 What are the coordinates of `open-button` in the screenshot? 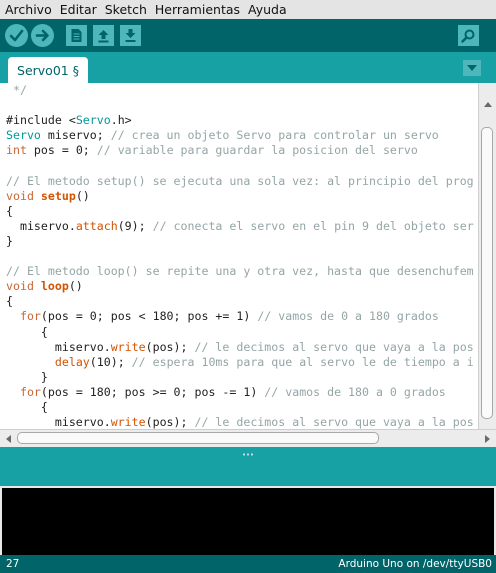 It's located at (103, 35).